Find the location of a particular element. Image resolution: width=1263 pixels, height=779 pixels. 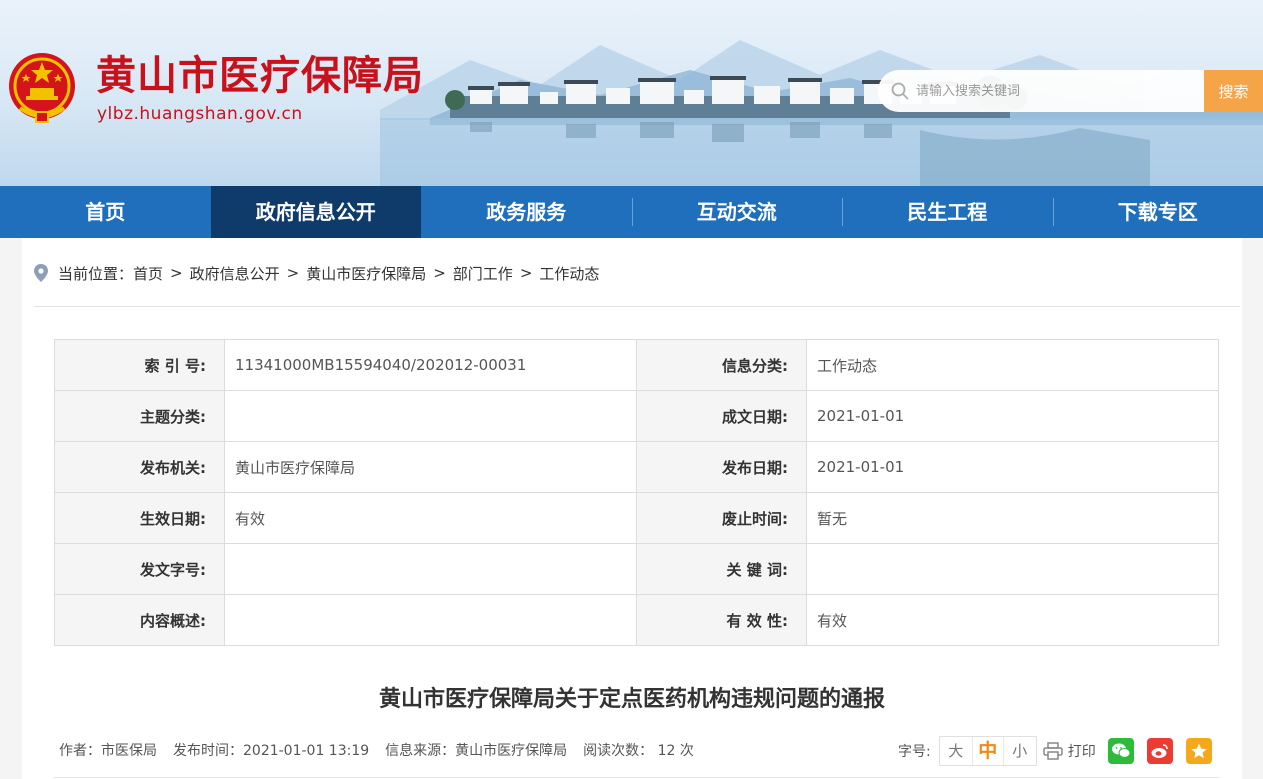

breadcrumb-gov-info: 政府信息公开 is located at coordinates (235, 273).